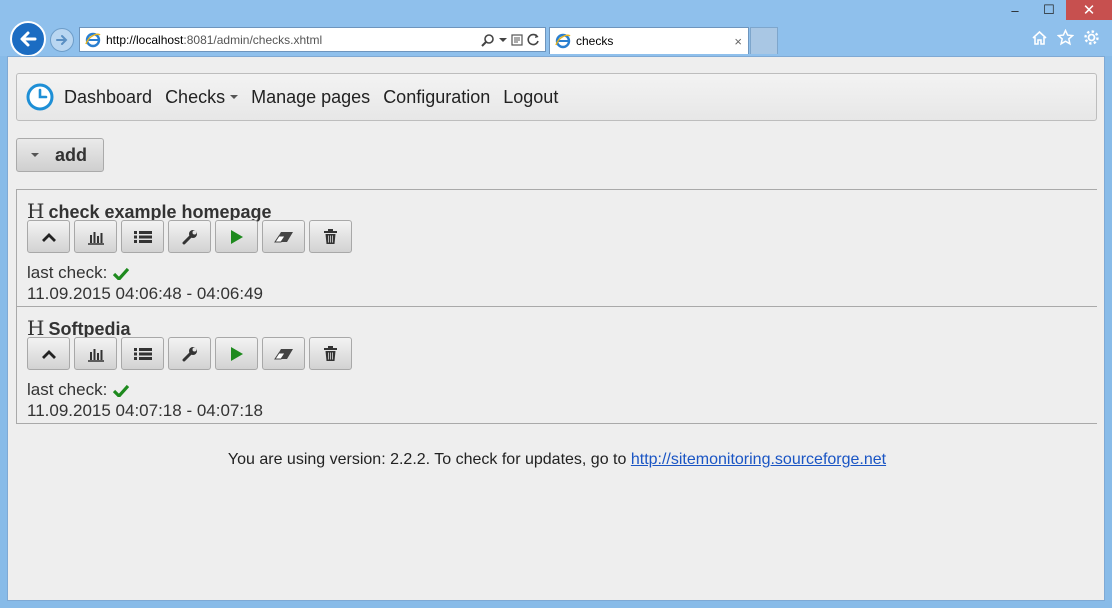  I want to click on add-button: add, so click(60, 155).